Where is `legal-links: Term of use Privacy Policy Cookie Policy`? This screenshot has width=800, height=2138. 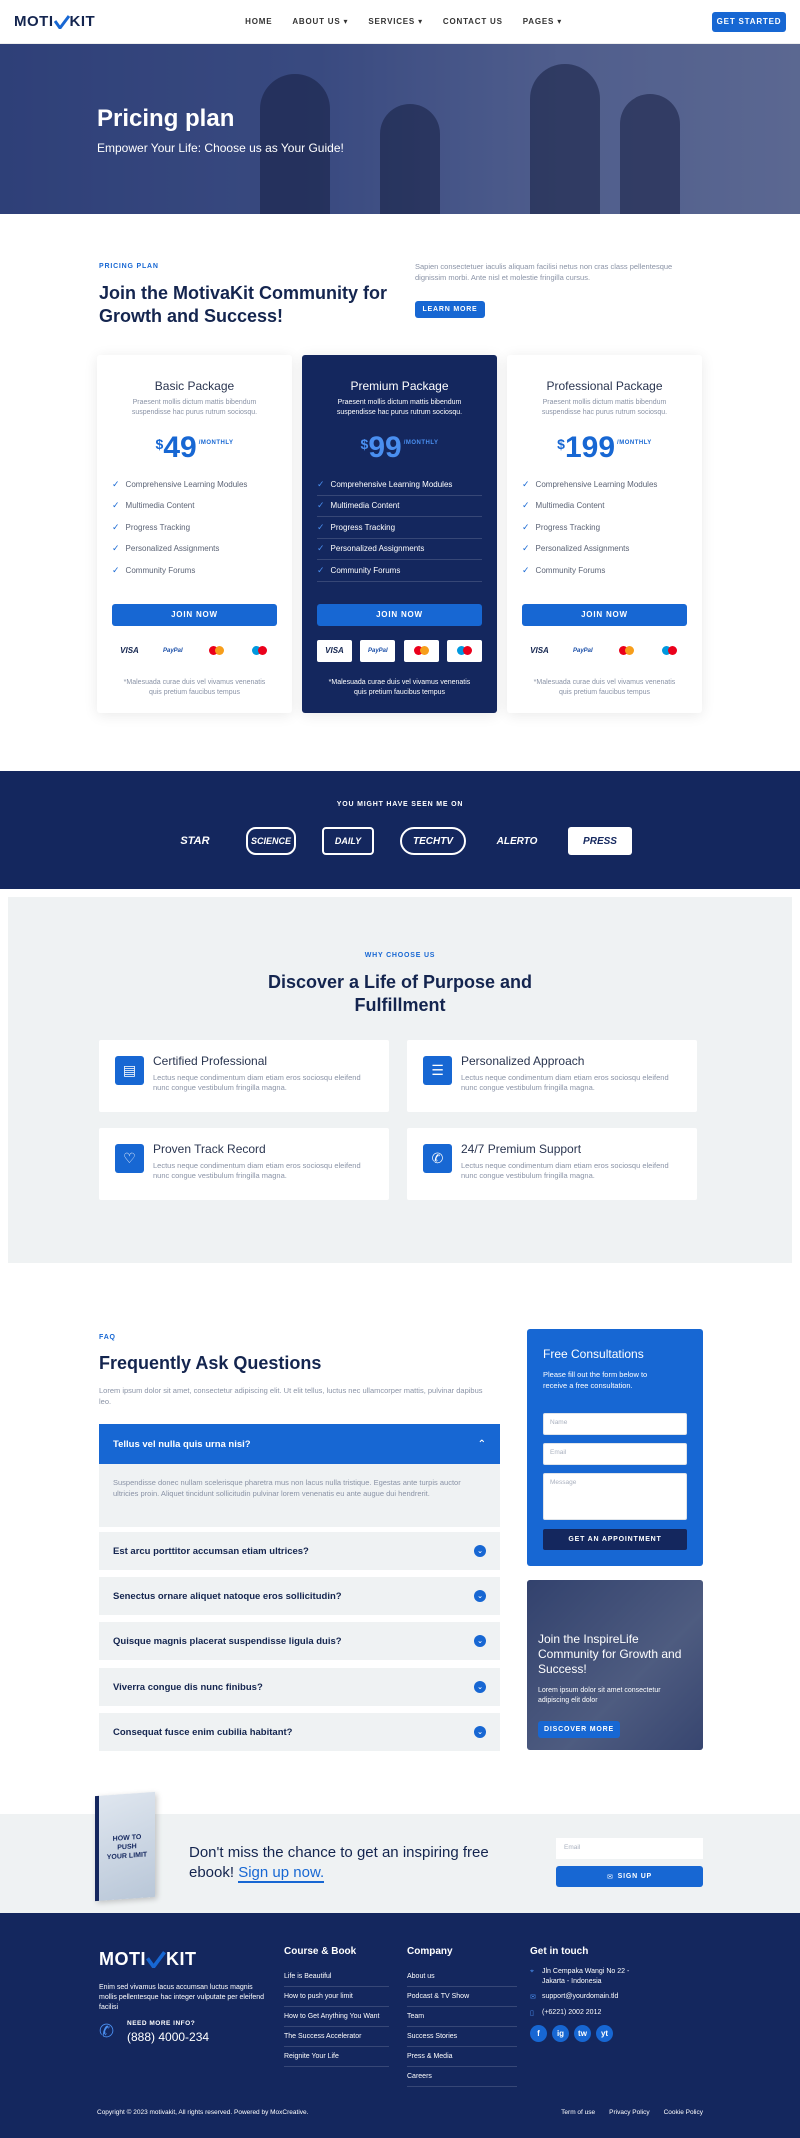 legal-links: Term of use Privacy Policy Cookie Policy is located at coordinates (632, 2112).